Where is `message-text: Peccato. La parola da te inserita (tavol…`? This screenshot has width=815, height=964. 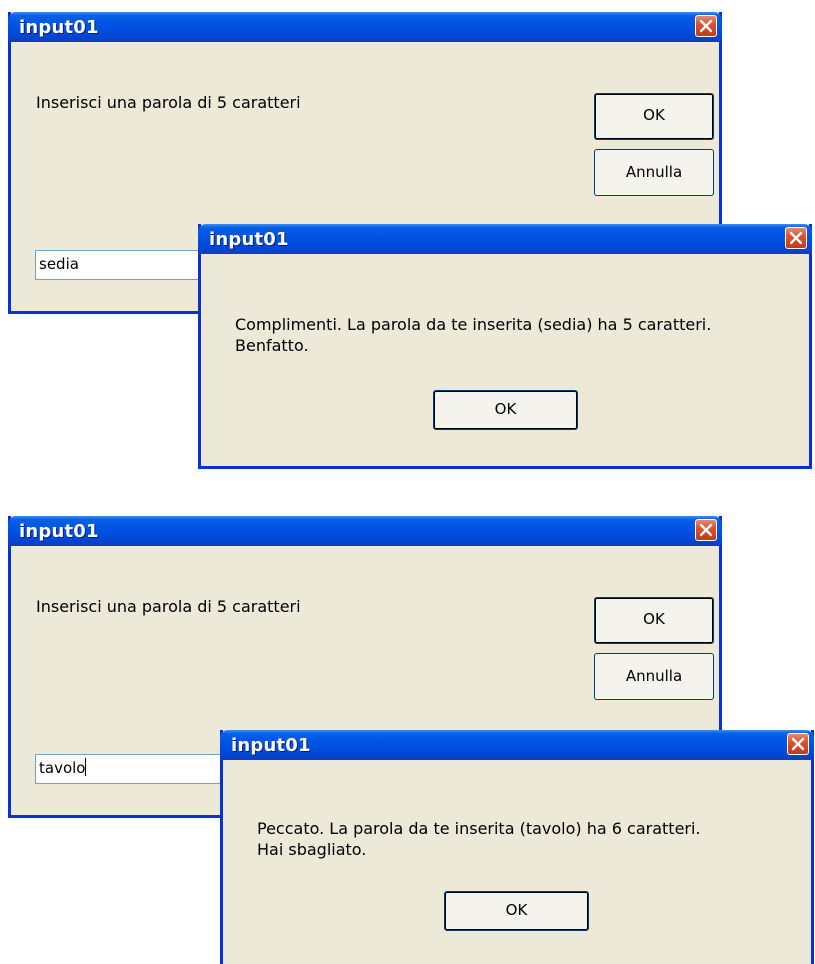
message-text: Peccato. La parola da te inserita (tavol… is located at coordinates (479, 839).